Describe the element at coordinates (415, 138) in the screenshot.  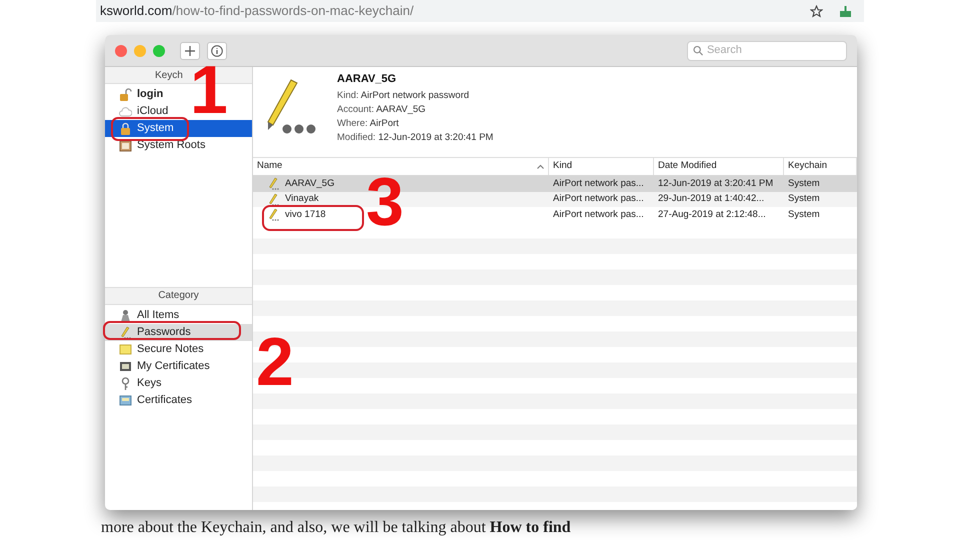
I see `detail-field: Modified: 12-Jun-2019 at 3:20:41 PM` at that location.